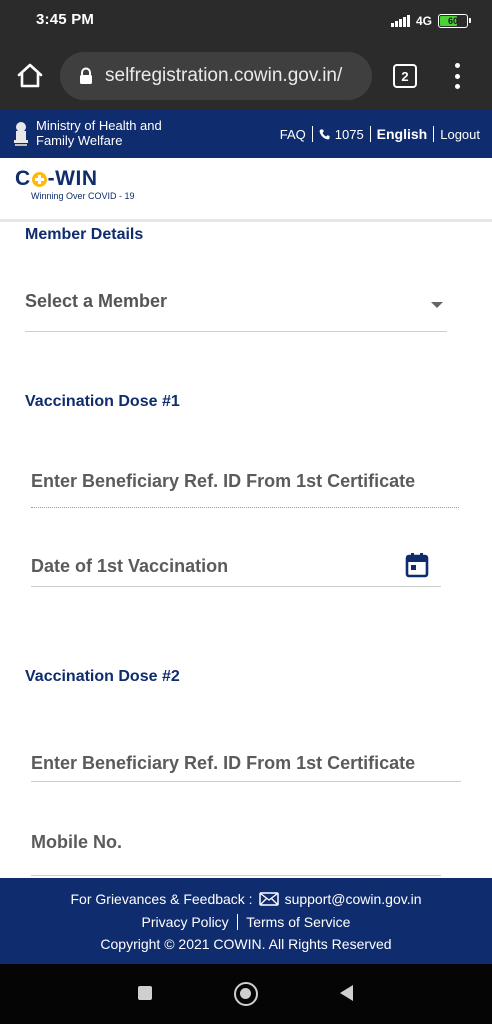 The image size is (492, 1024). I want to click on helpline-link: 1075, so click(349, 134).